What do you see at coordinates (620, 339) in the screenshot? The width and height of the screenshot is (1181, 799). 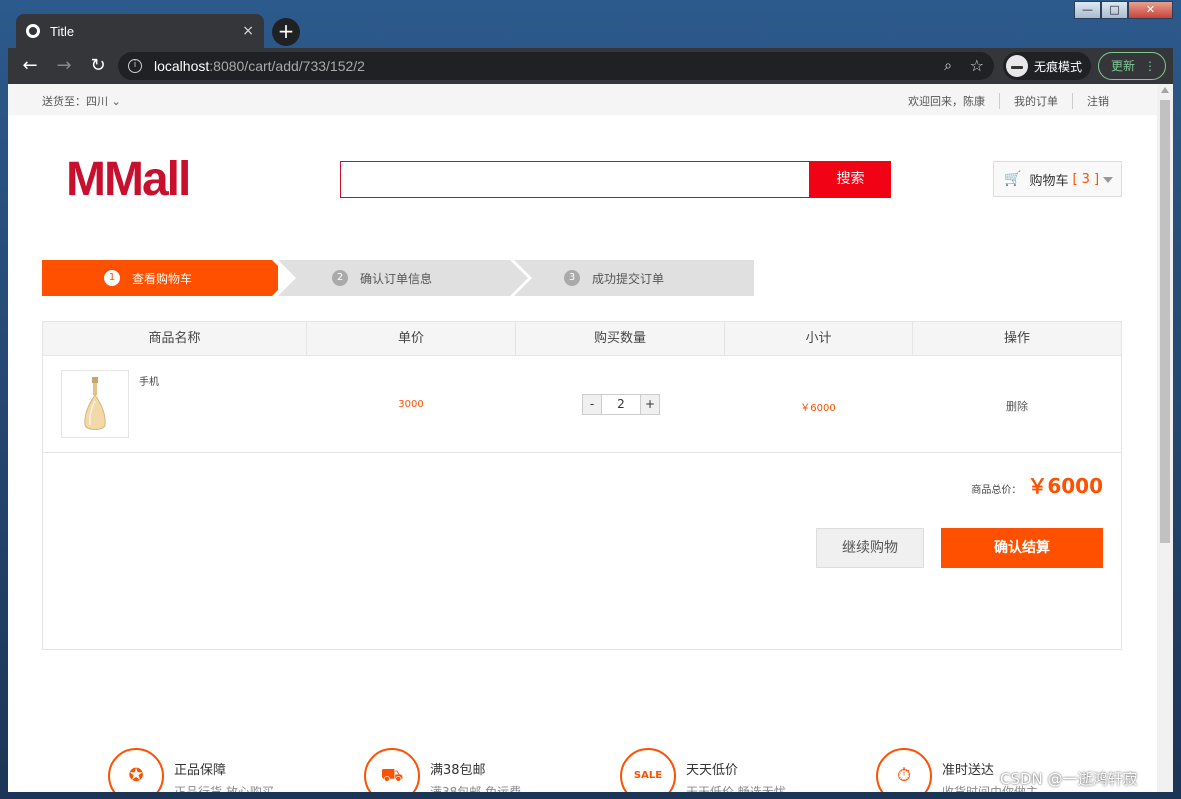 I see `header-quantity: 购买数量` at bounding box center [620, 339].